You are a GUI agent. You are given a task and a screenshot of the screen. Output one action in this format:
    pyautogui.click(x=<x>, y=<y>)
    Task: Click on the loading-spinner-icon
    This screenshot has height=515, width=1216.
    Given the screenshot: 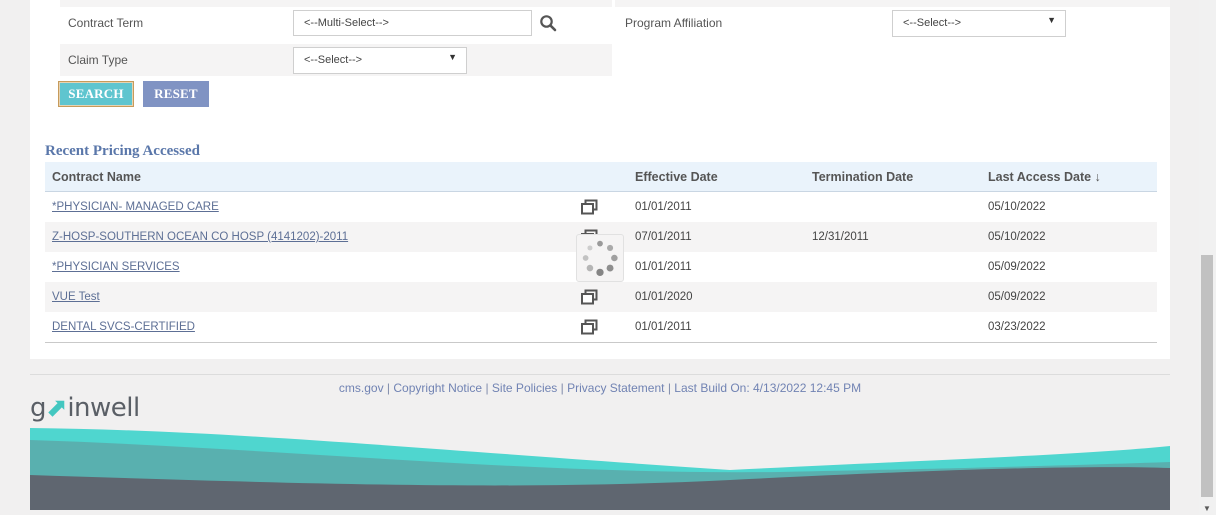 What is the action you would take?
    pyautogui.click(x=600, y=258)
    